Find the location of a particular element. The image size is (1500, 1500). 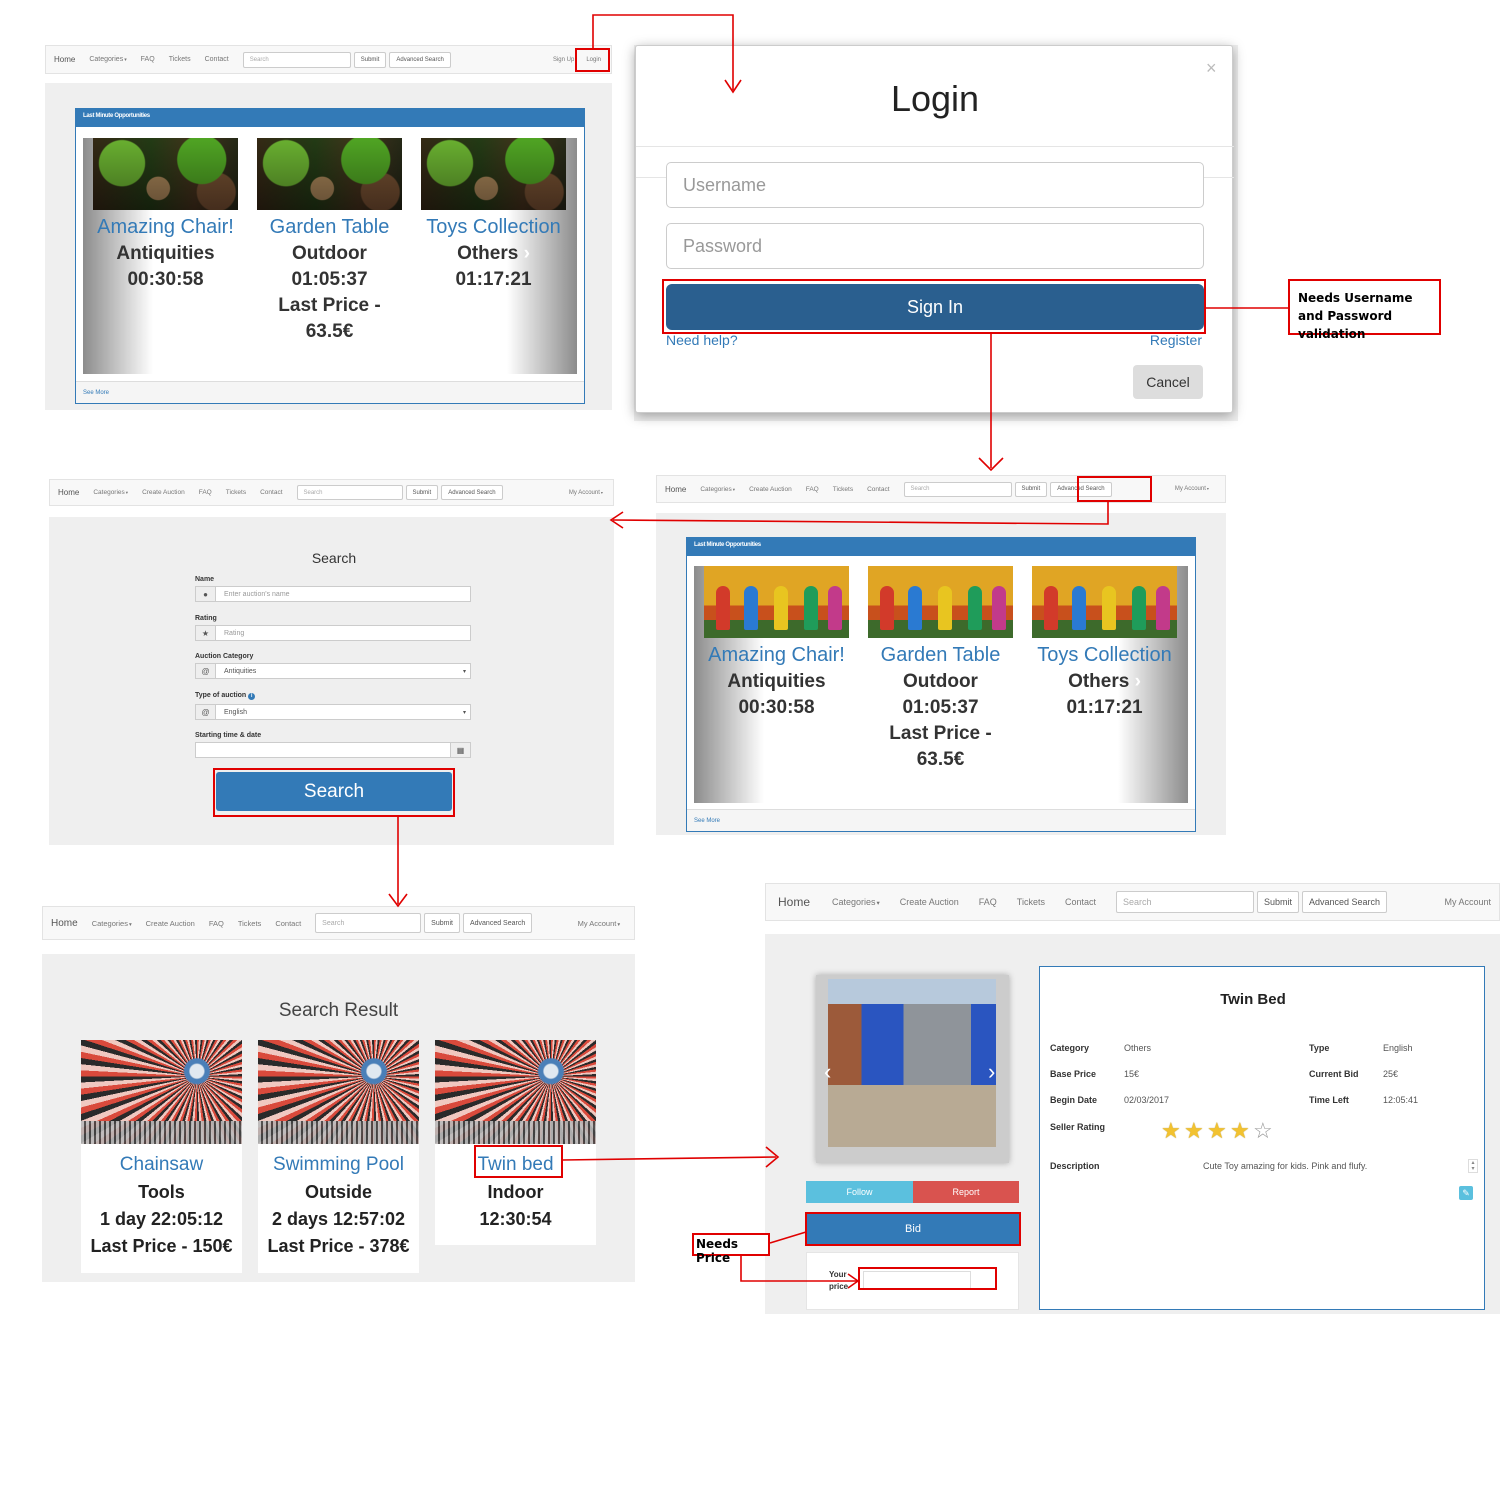

chevron-left-icon: ‹ is located at coordinates (827, 1072).